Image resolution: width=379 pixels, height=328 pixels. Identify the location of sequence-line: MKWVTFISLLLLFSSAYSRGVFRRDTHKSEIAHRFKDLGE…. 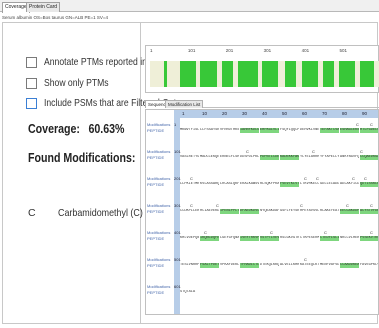
(279, 130).